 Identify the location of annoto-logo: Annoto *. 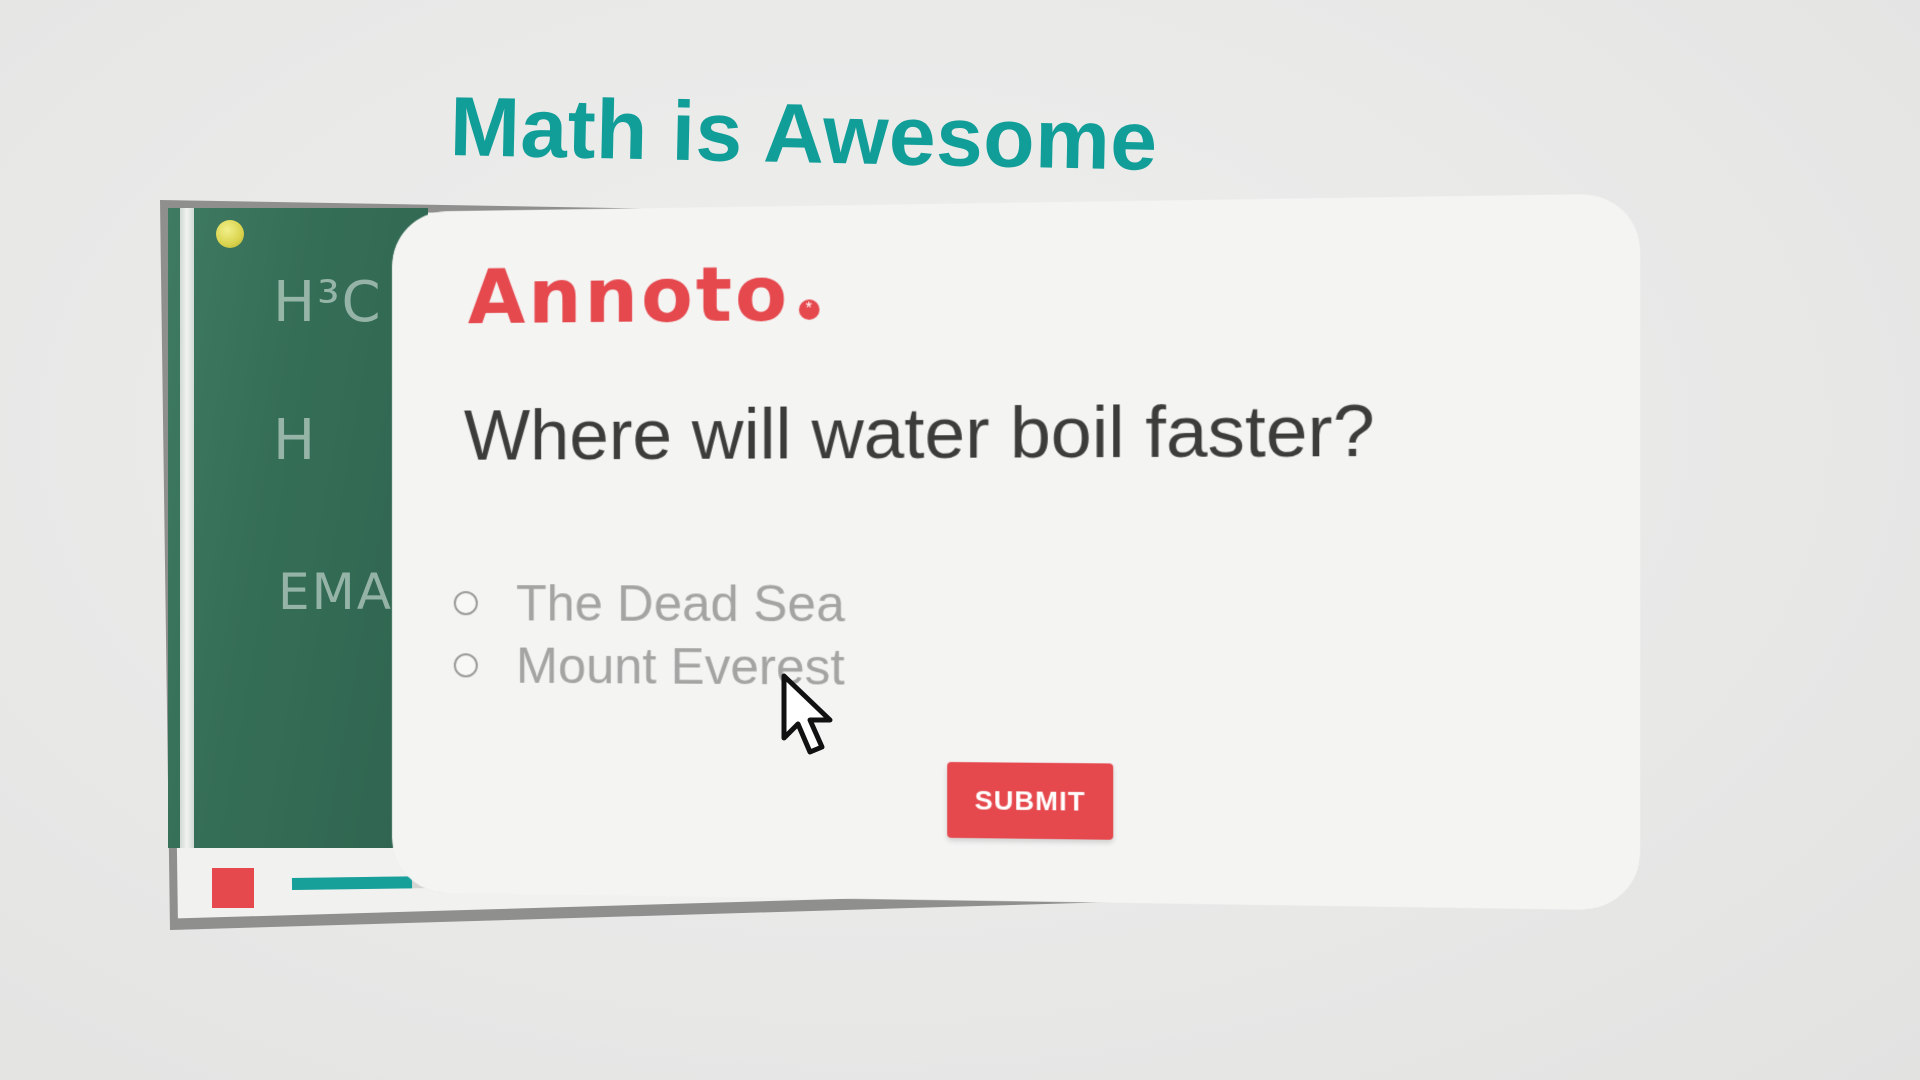
(643, 296).